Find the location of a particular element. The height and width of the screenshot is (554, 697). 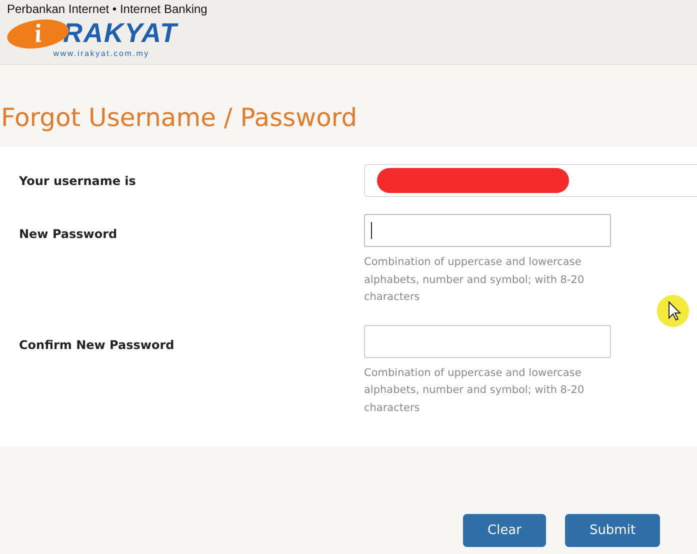

field-label: Confirm New Password is located at coordinates (97, 345).